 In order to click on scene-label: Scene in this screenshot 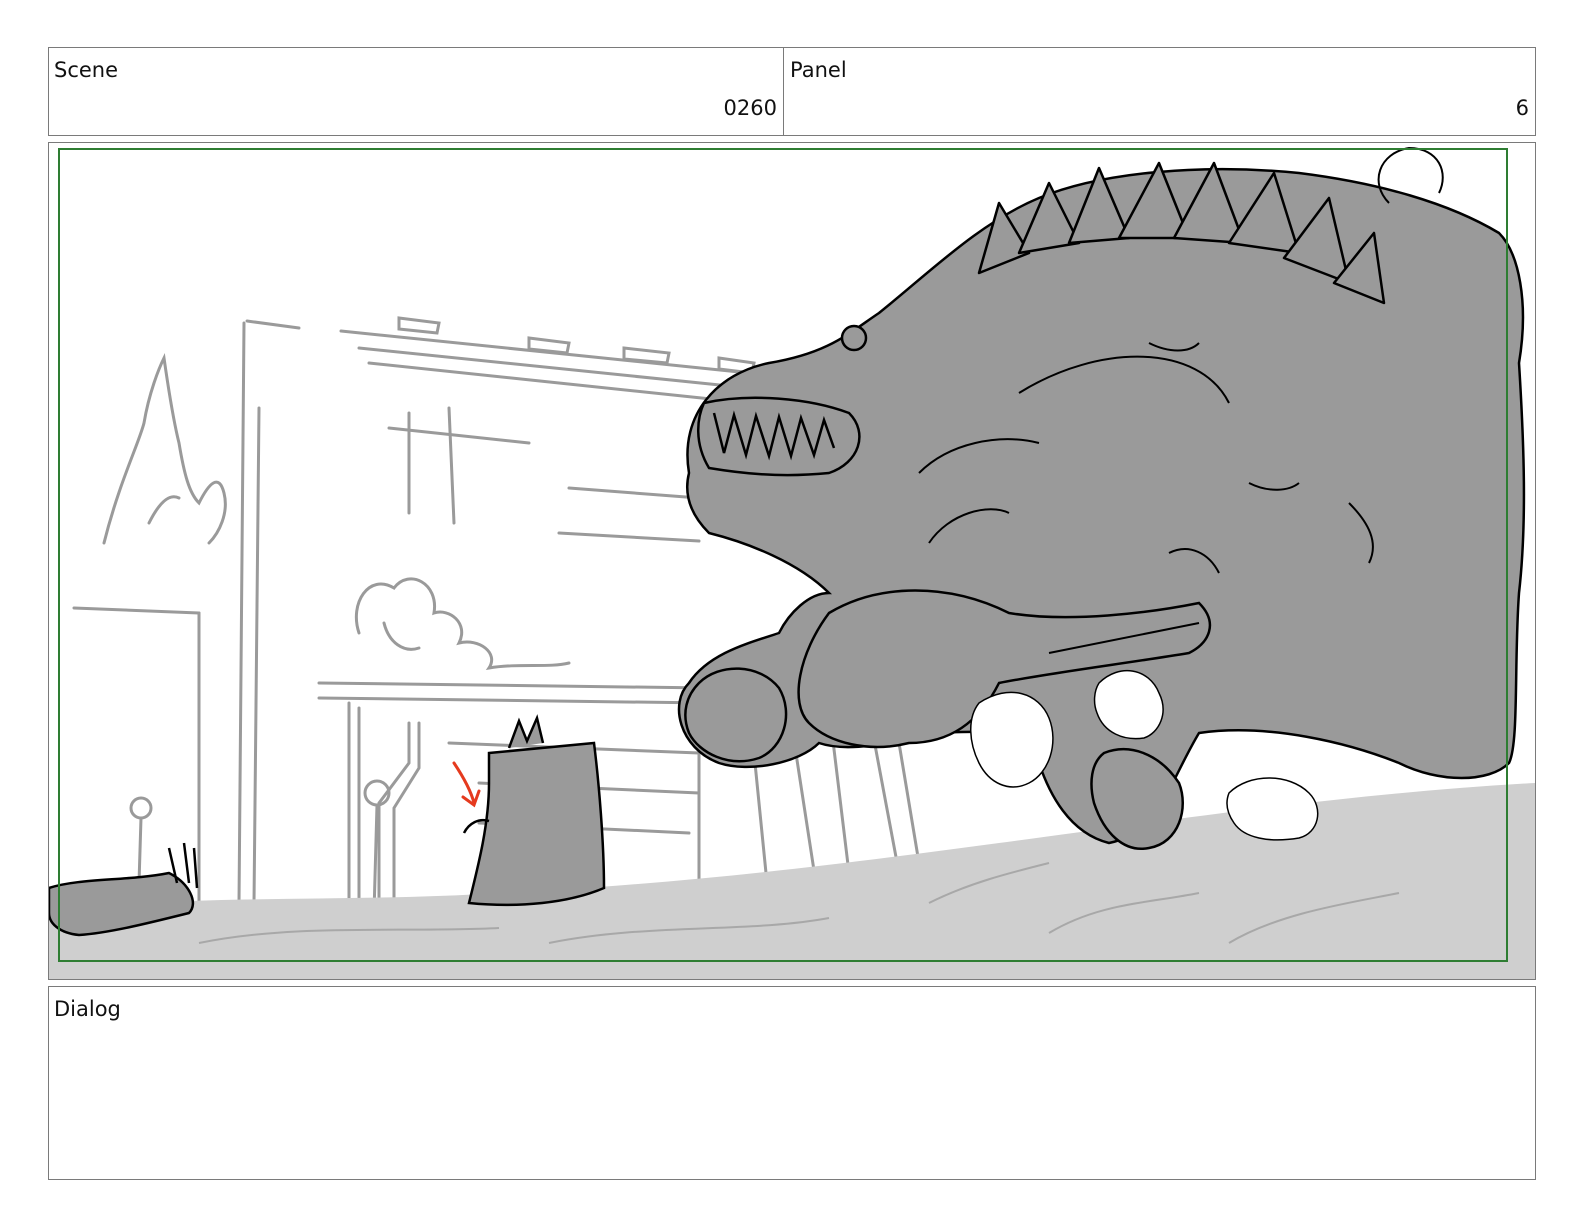, I will do `click(86, 70)`.